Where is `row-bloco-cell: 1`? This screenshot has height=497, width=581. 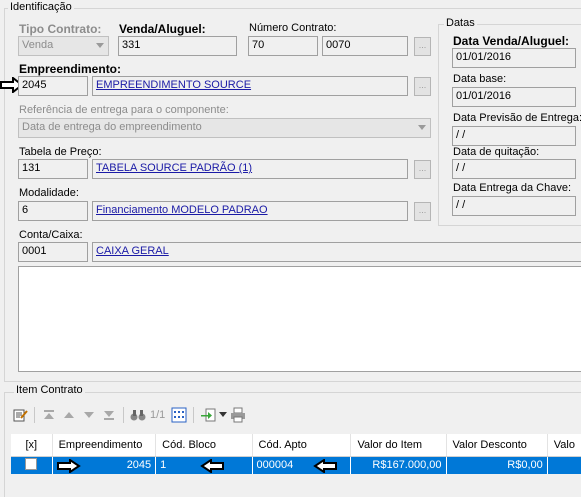
row-bloco-cell: 1 is located at coordinates (204, 465).